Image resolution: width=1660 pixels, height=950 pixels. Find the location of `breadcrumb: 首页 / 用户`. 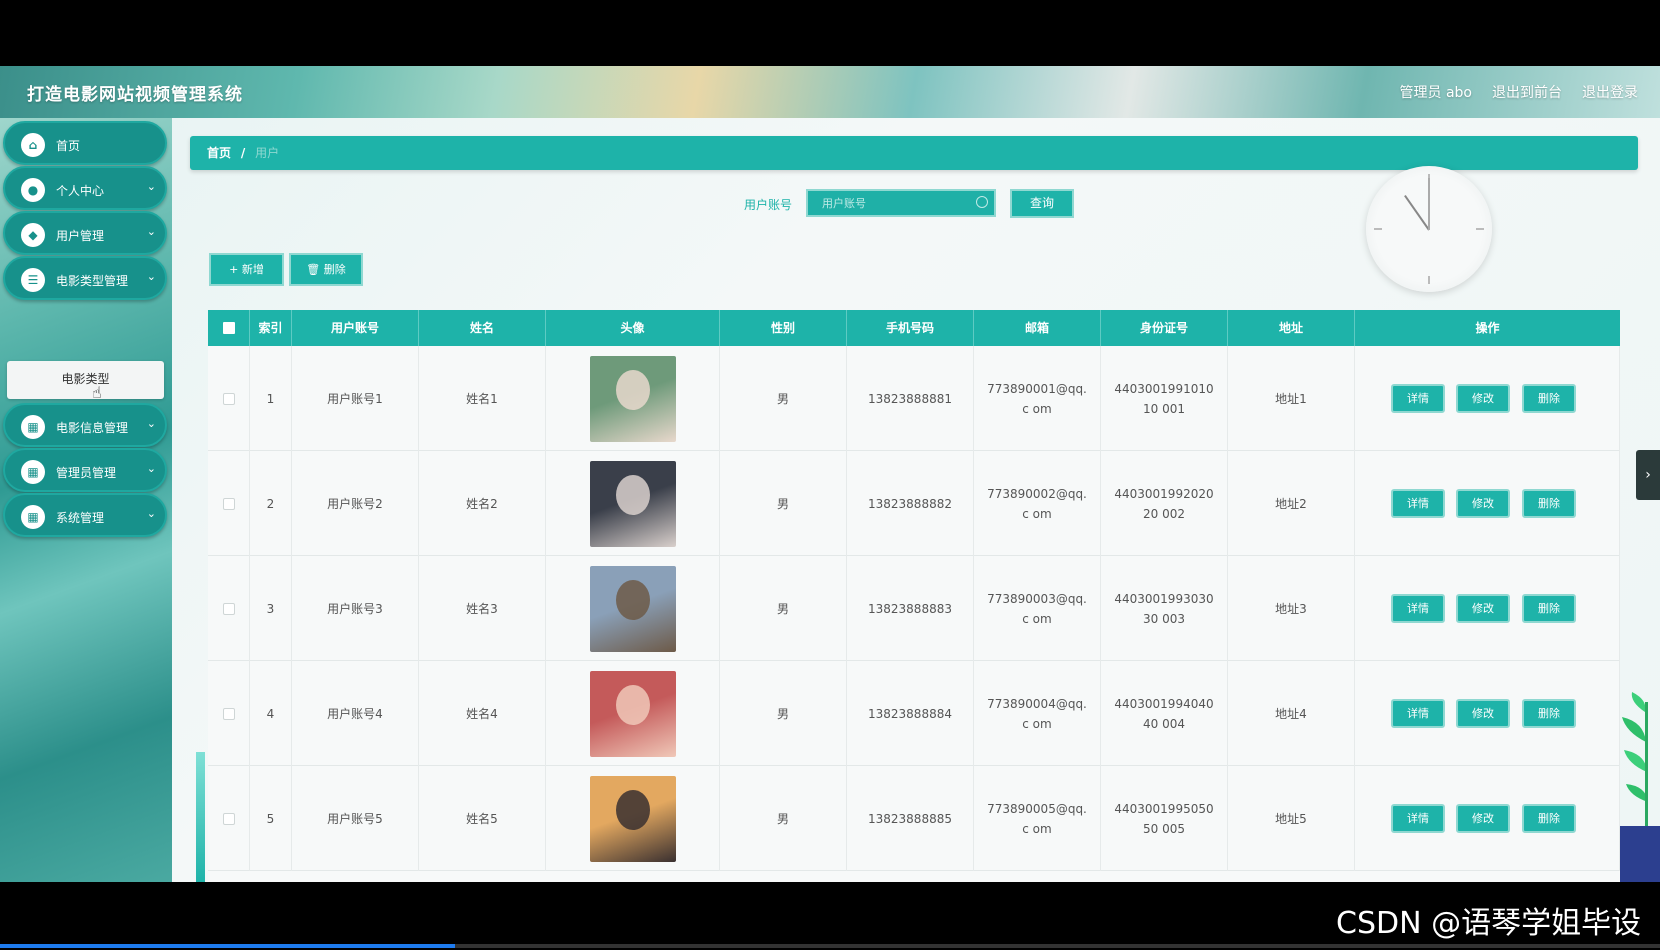

breadcrumb: 首页 / 用户 is located at coordinates (914, 153).